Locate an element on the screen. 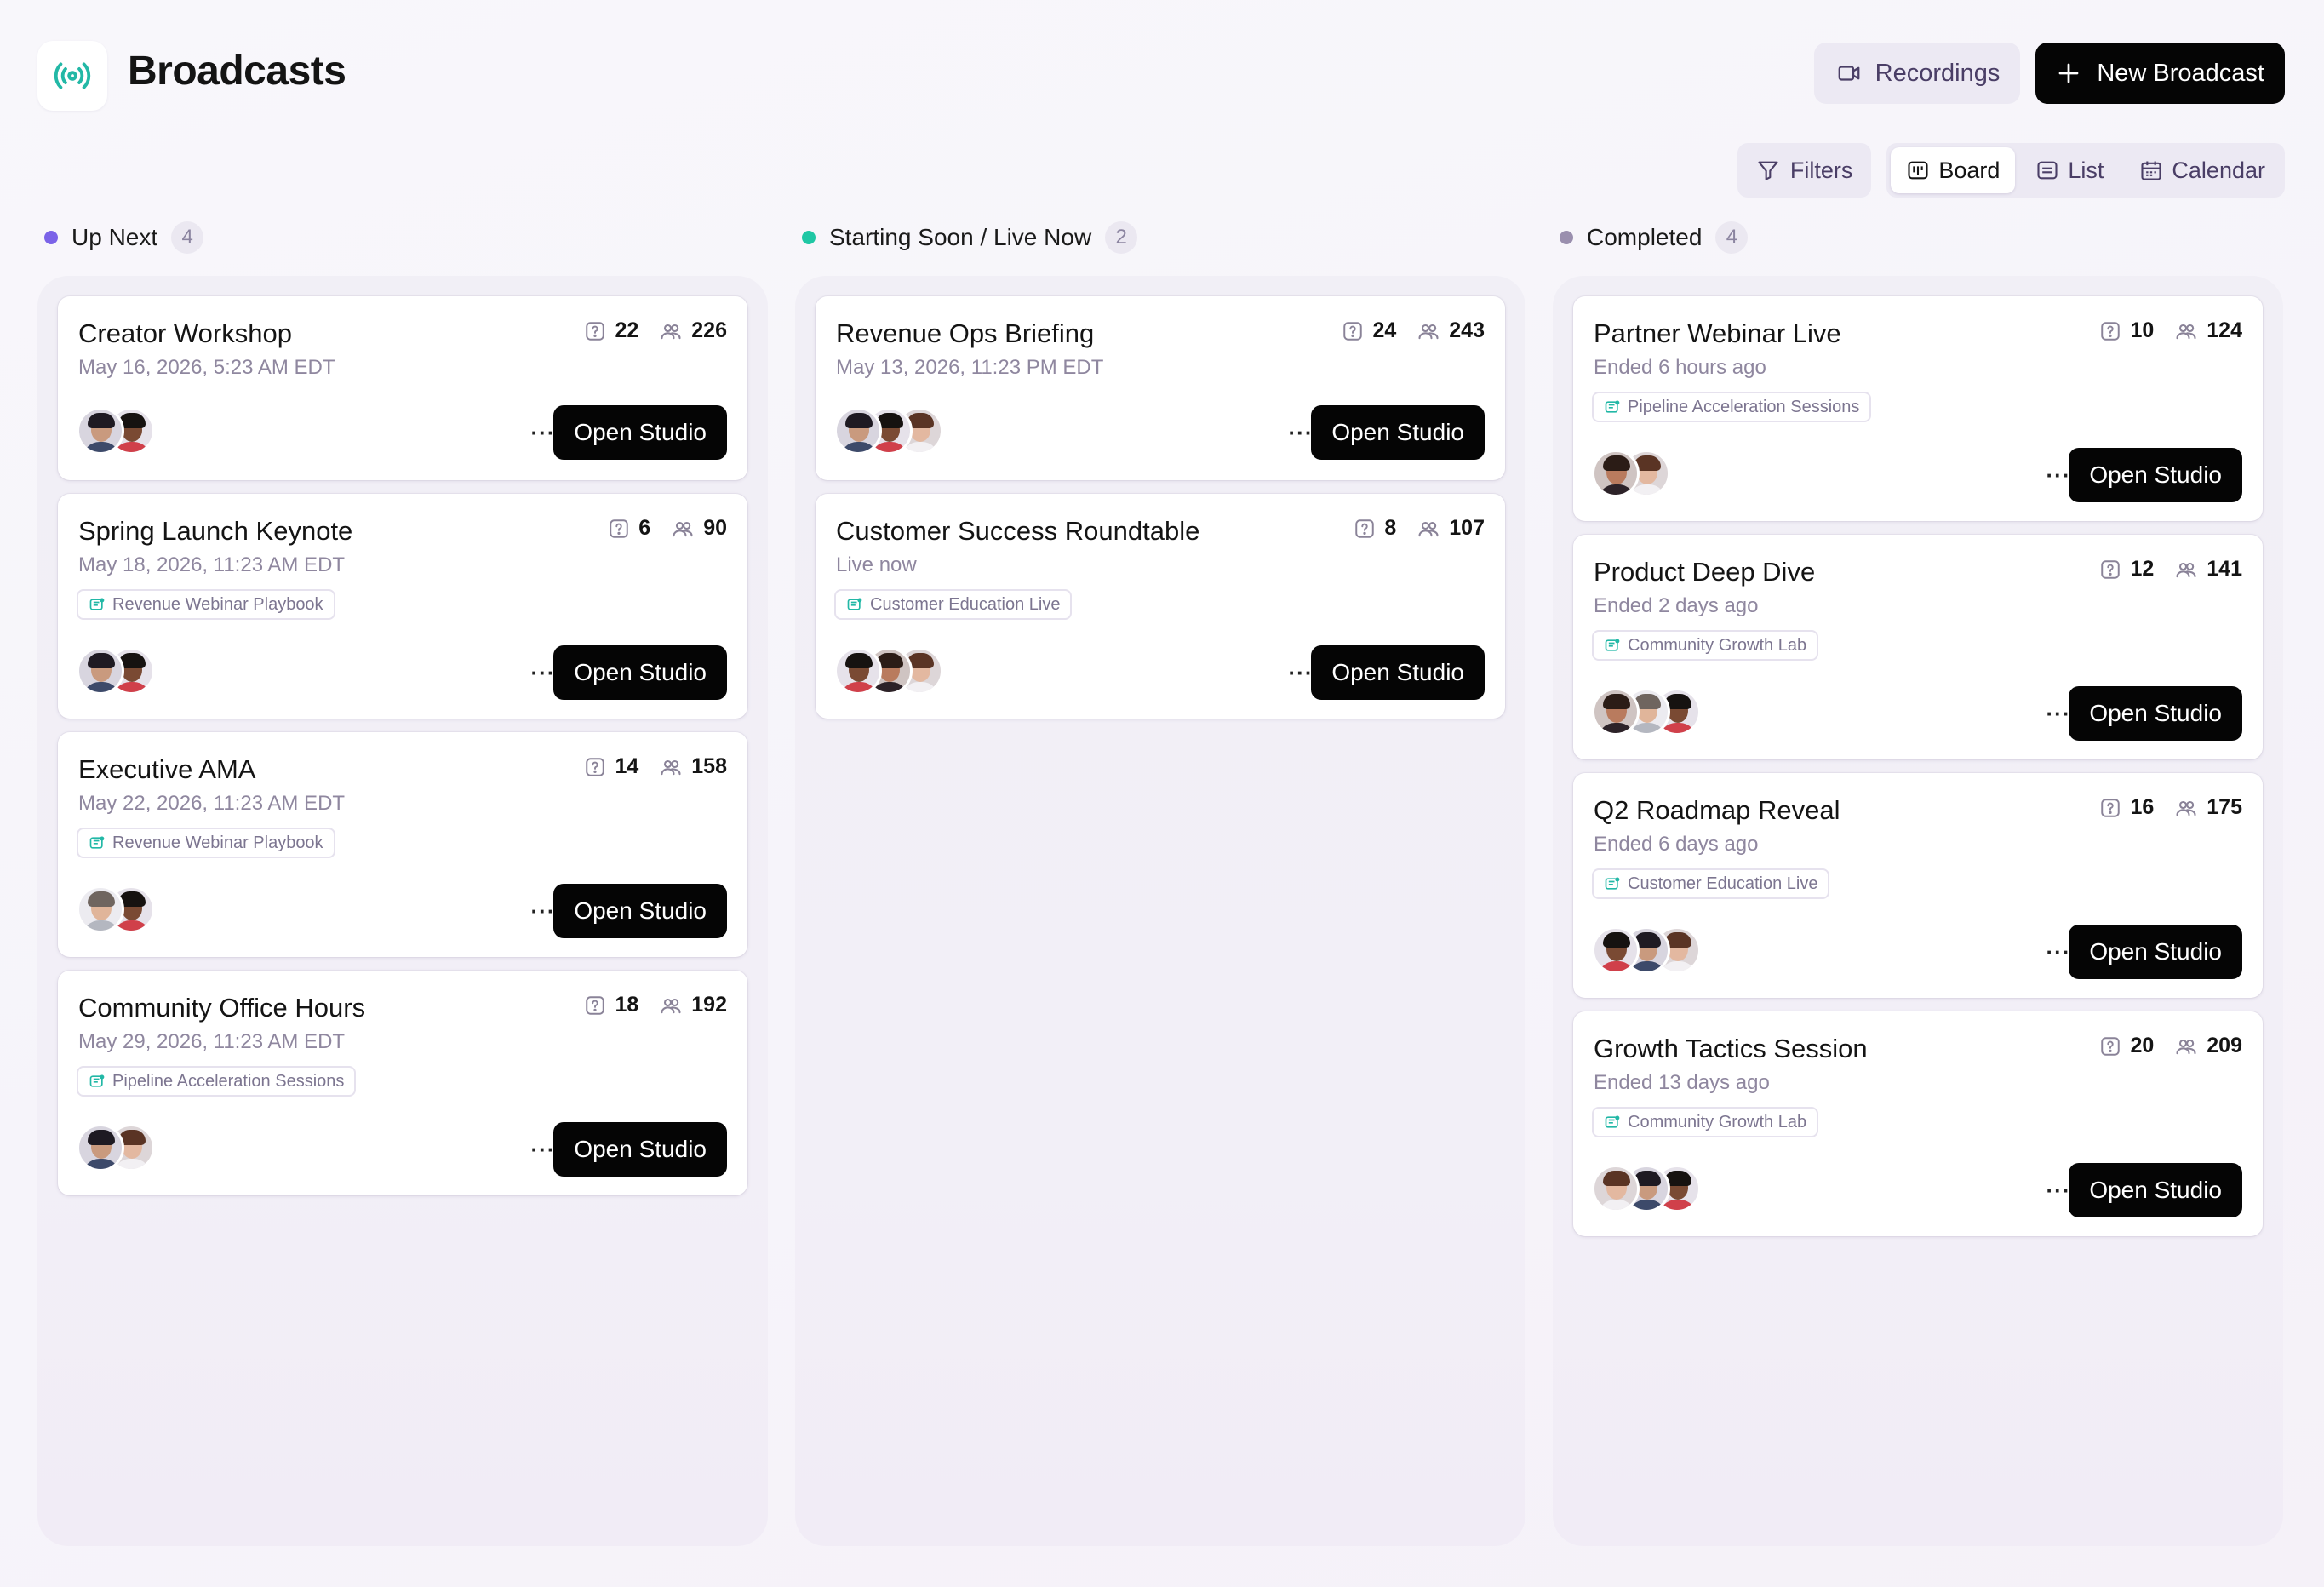 This screenshot has height=1587, width=2324. card-title: Growth Tactics Session is located at coordinates (1731, 1048).